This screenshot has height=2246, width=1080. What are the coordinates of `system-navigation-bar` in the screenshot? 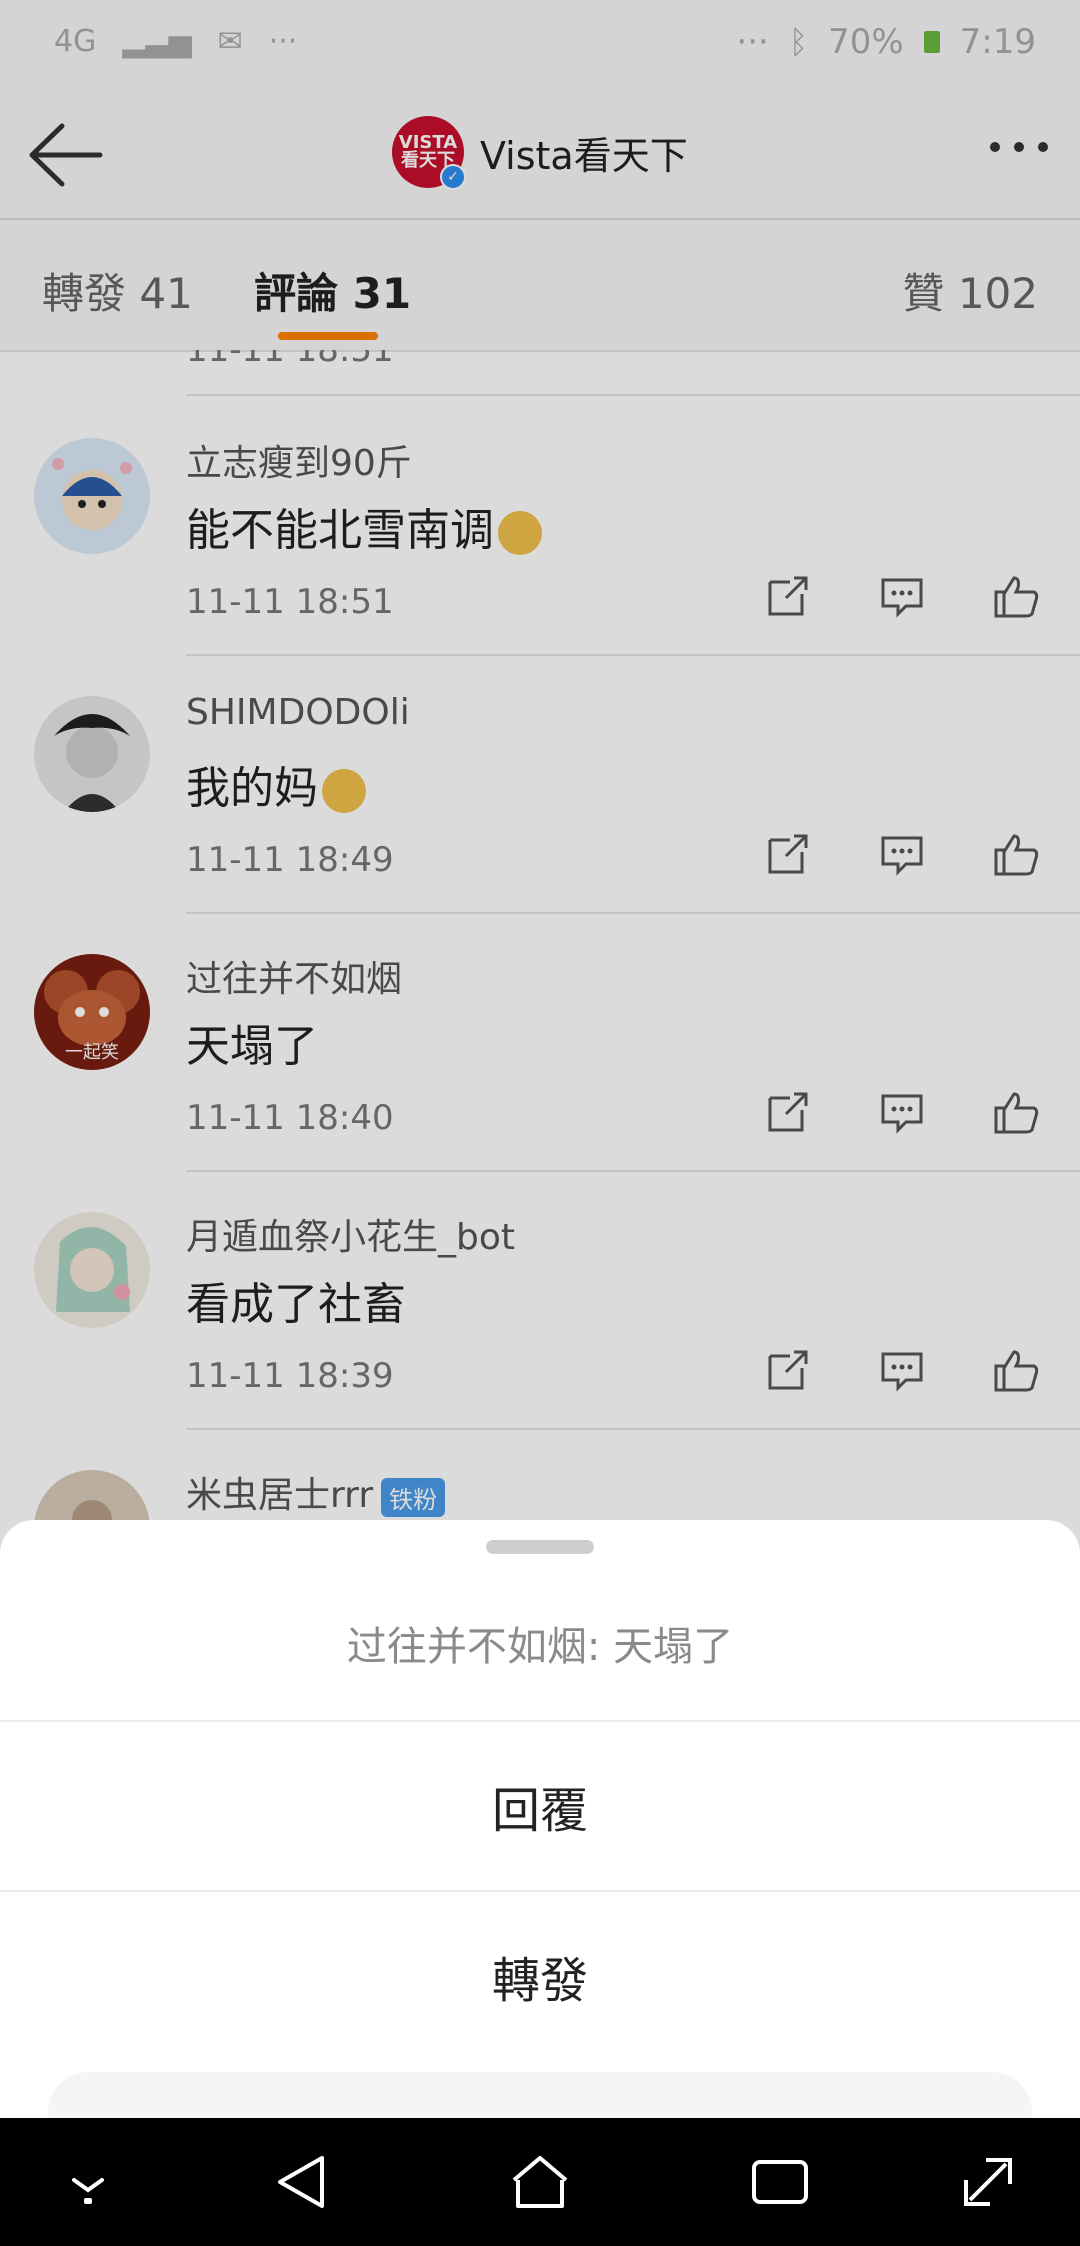 It's located at (540, 2182).